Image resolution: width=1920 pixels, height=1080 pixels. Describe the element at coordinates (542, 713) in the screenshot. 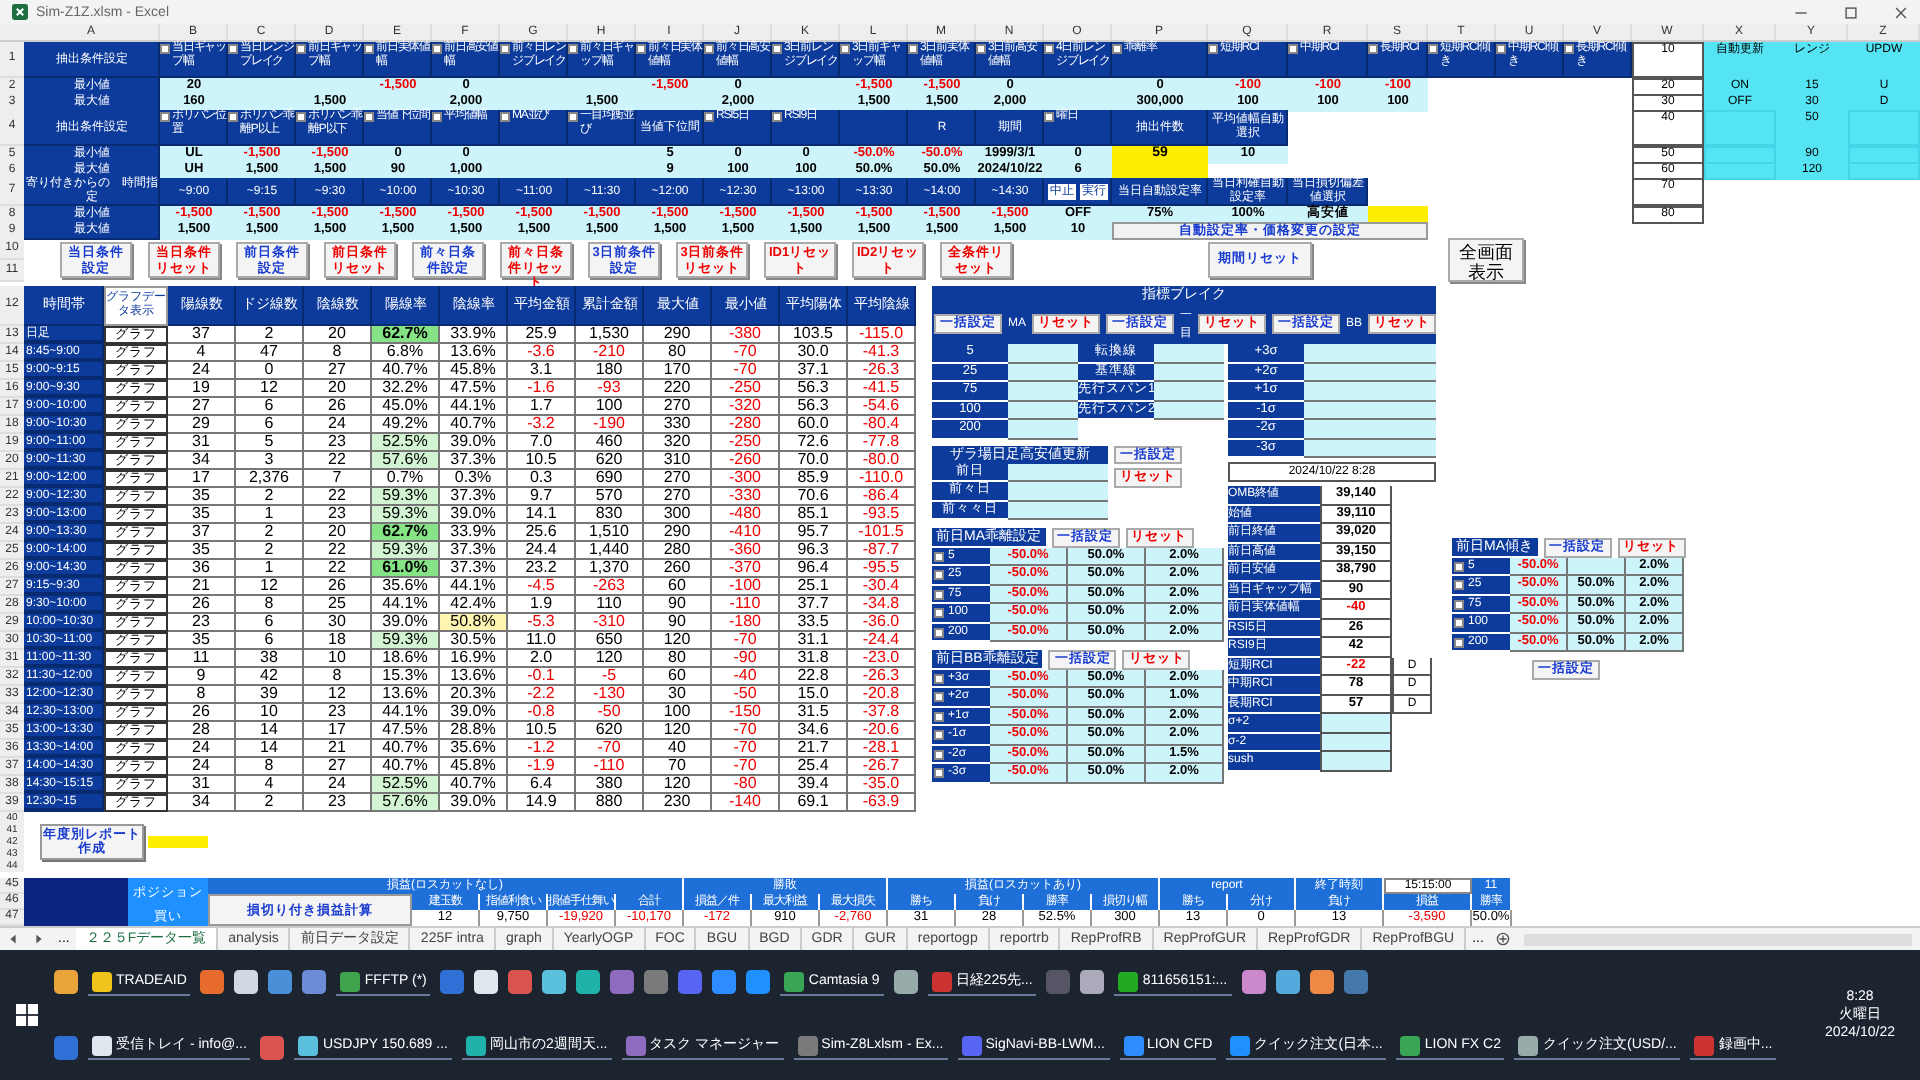

I see `table-cell: -0.8` at that location.